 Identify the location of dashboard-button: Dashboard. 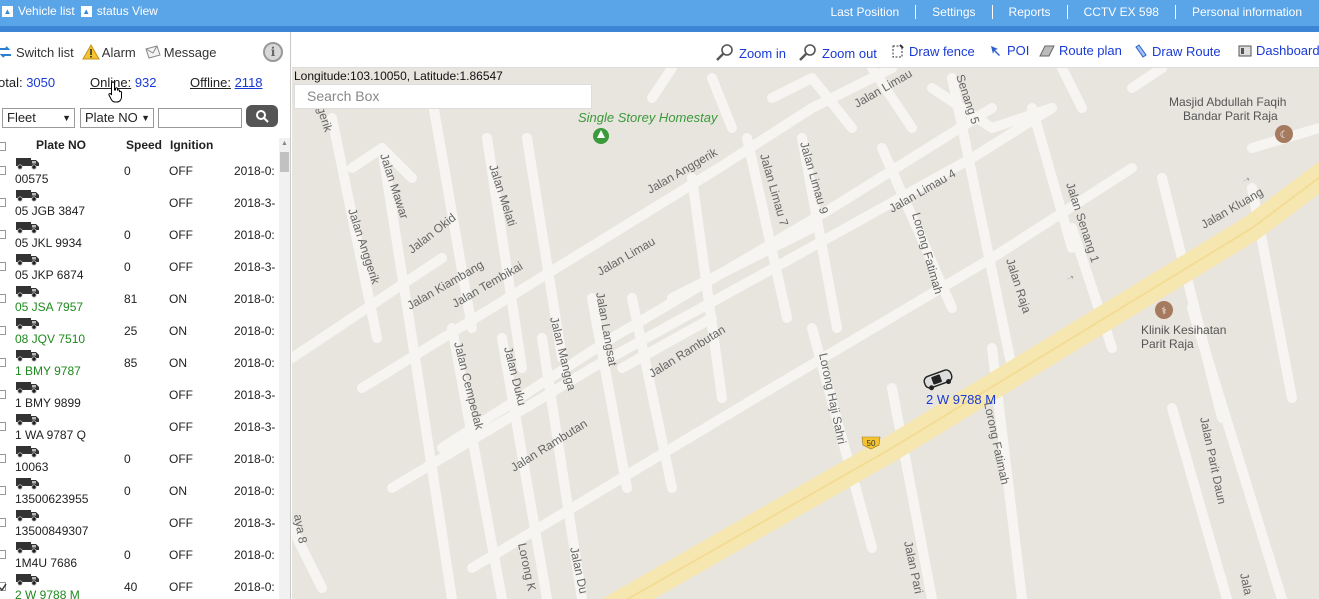
(1278, 50).